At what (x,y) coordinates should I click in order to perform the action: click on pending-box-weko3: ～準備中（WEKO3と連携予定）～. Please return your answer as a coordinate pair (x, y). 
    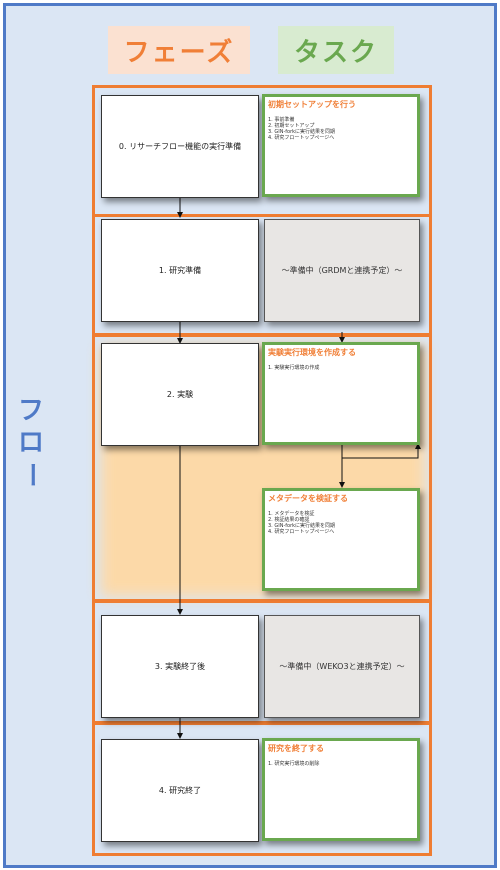
    Looking at the image, I should click on (342, 666).